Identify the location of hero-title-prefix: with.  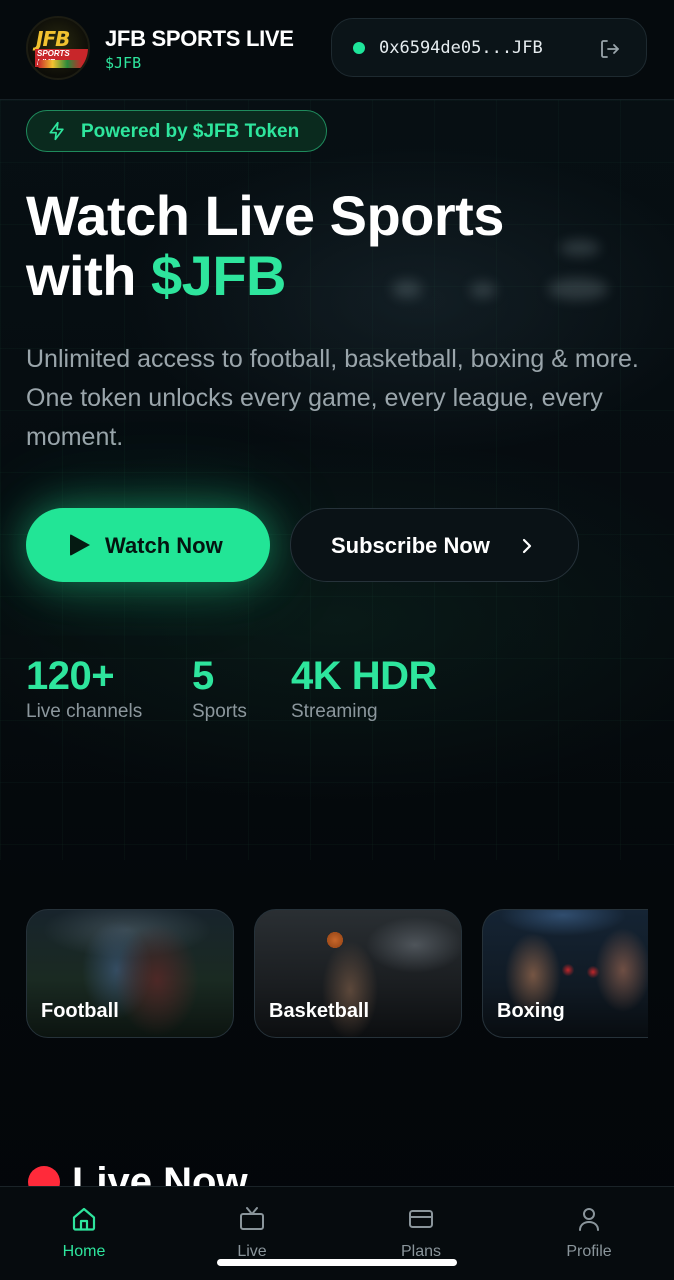
(89, 275).